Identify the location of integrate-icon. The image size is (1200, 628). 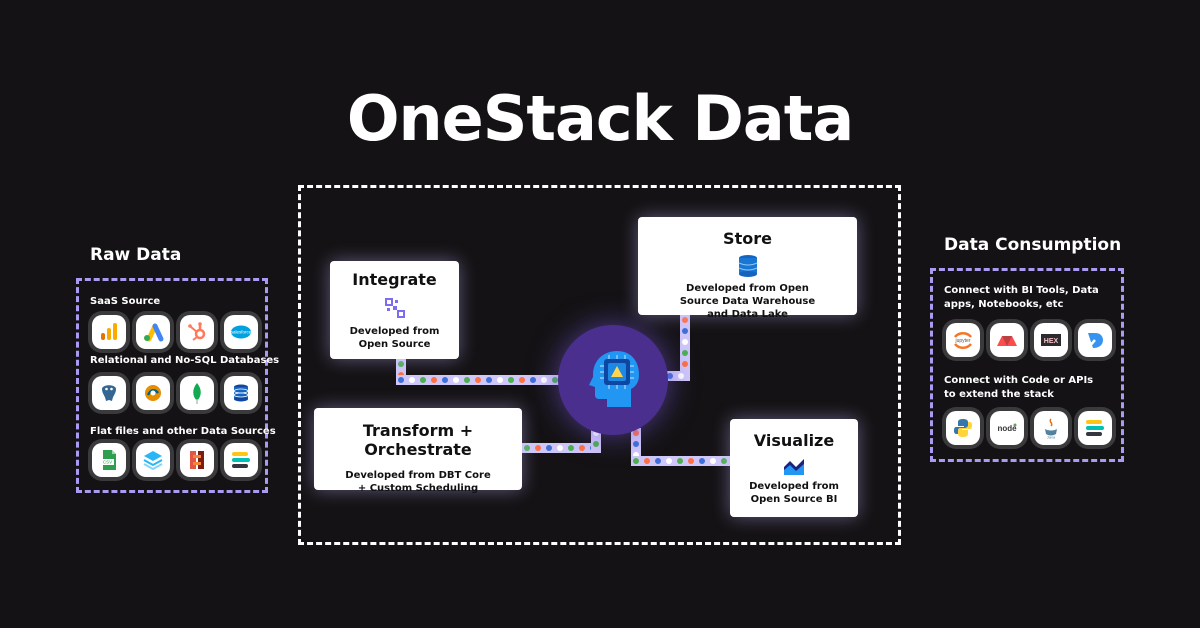
(394, 308).